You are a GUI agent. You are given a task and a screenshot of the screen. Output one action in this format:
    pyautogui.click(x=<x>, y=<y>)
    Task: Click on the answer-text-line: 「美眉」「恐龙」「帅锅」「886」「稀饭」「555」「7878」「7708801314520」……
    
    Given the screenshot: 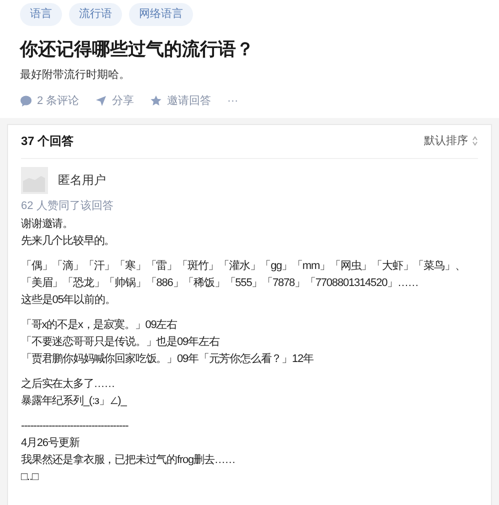 What is the action you would take?
    pyautogui.click(x=220, y=283)
    